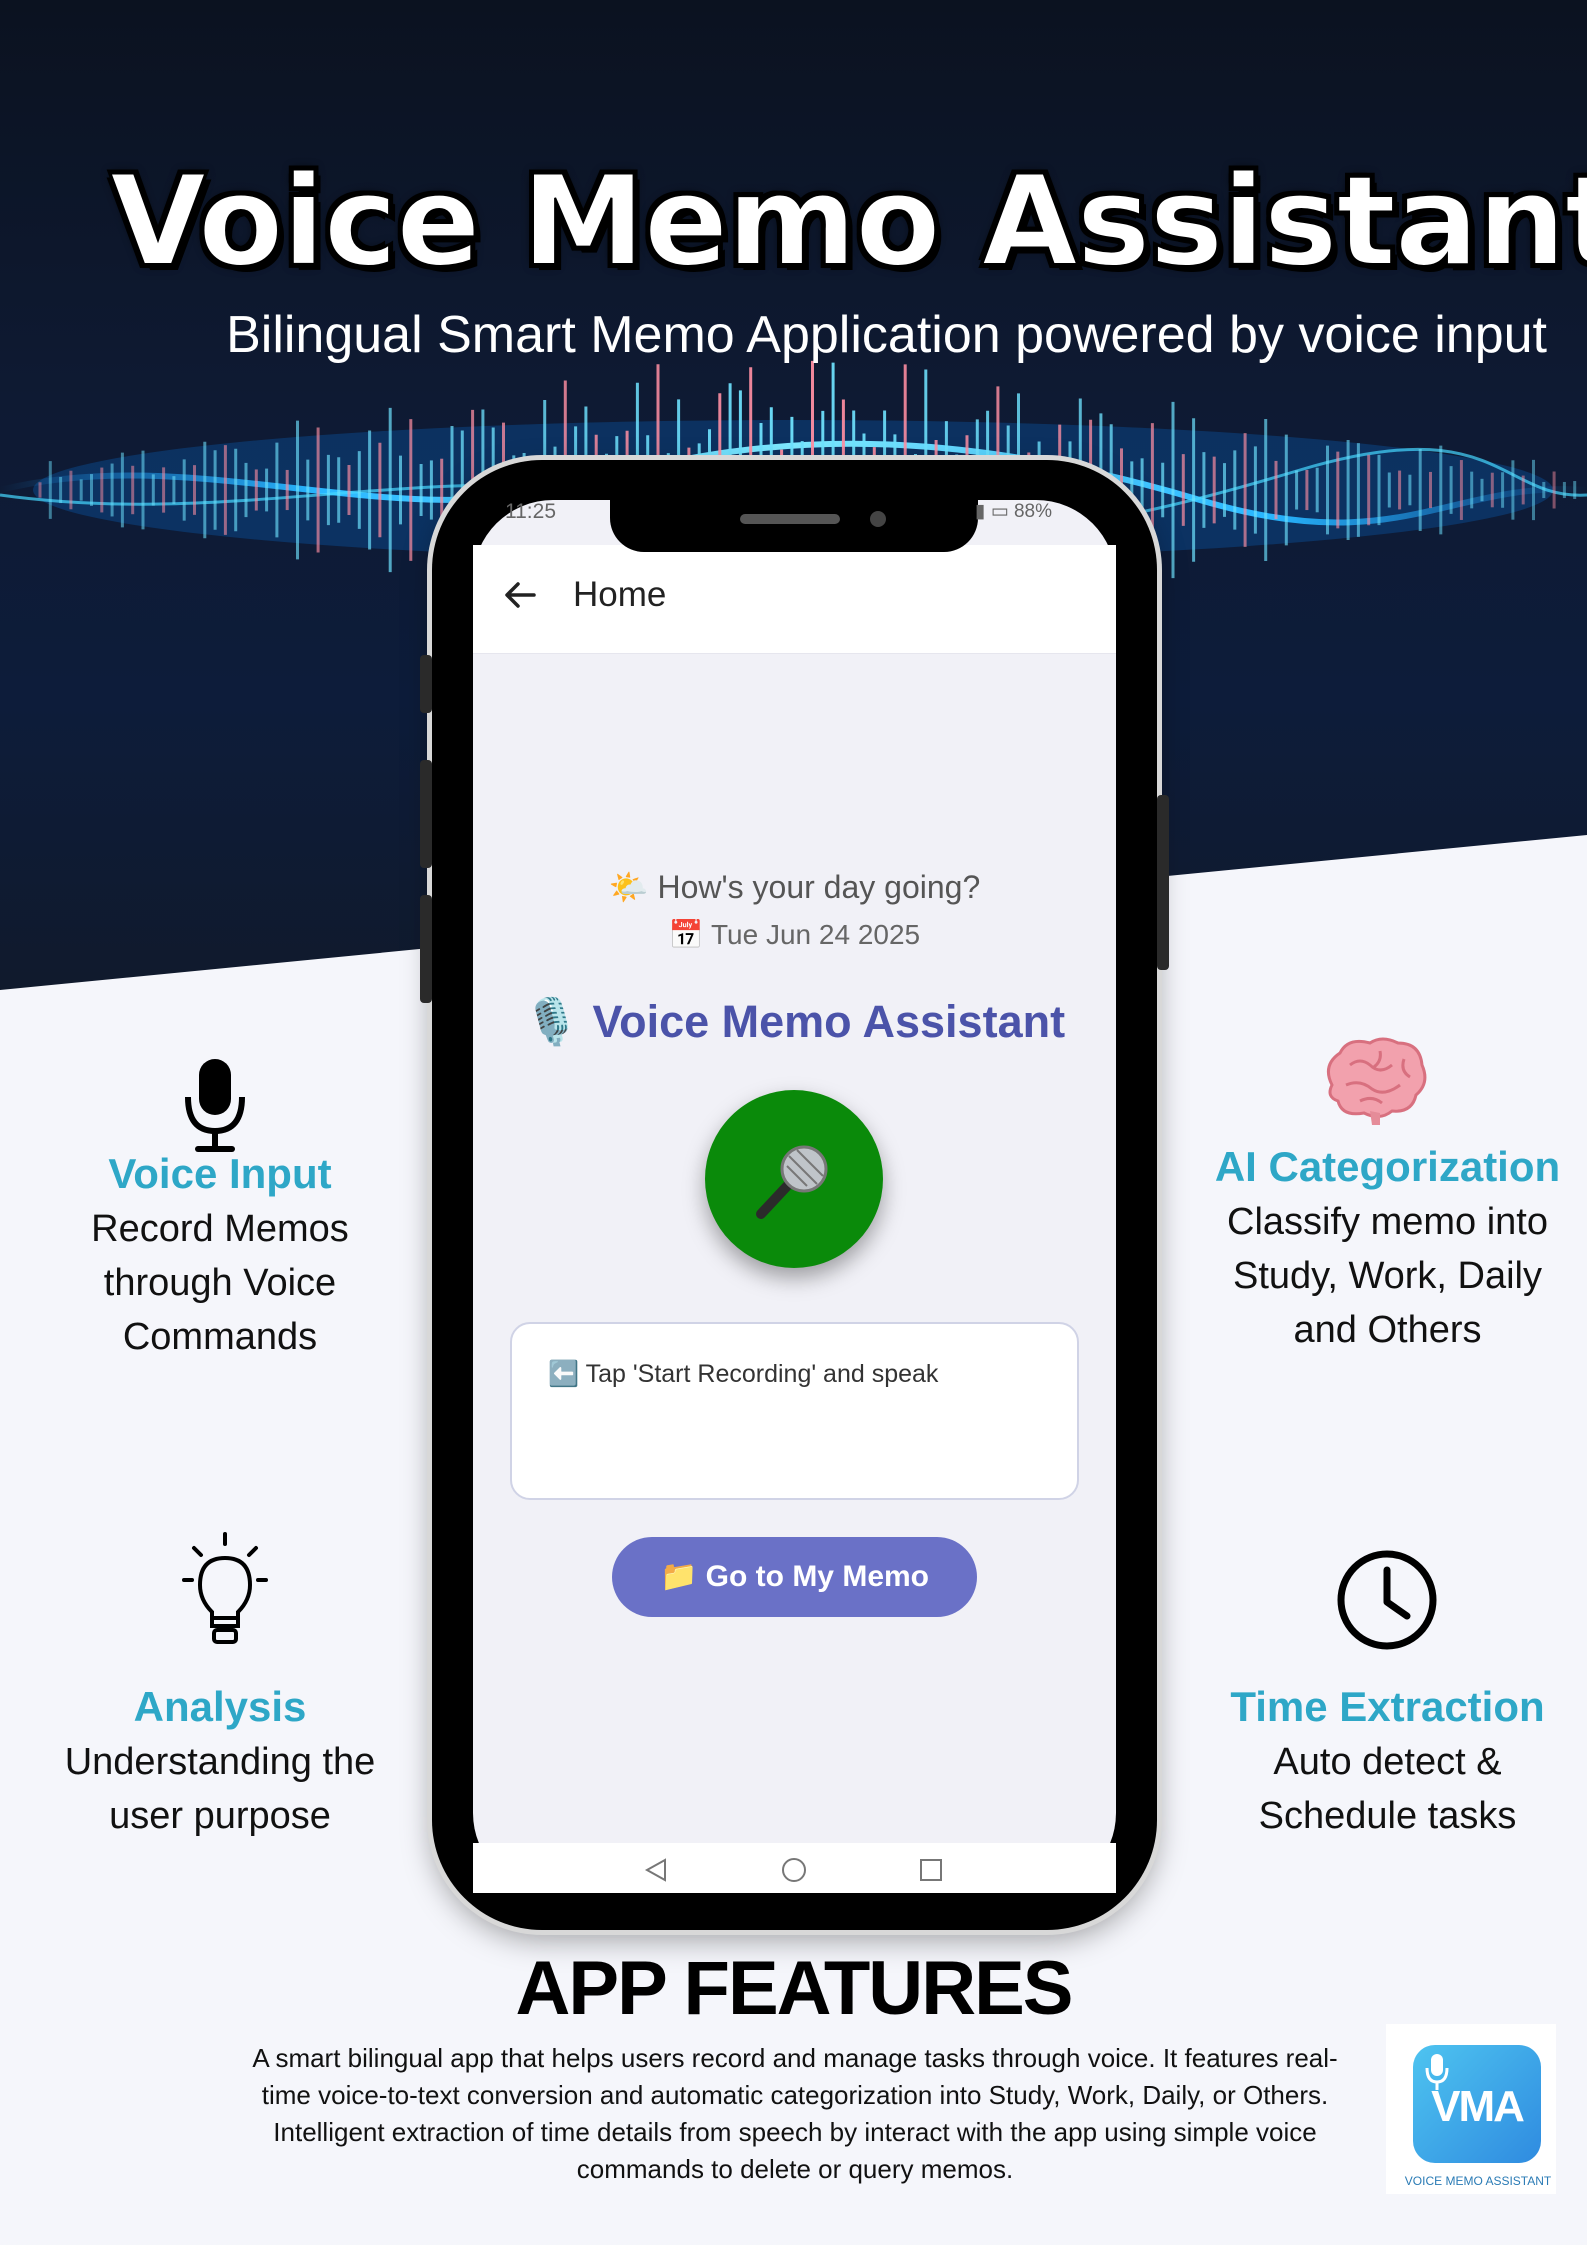 The width and height of the screenshot is (1587, 2245). Describe the element at coordinates (794, 887) in the screenshot. I see `greeting-text: 🌤️ How's your day going?` at that location.